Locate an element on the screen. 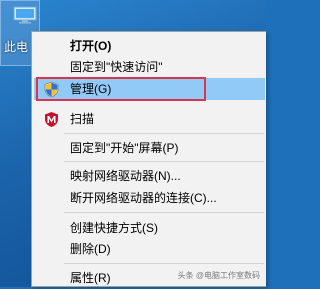 This screenshot has height=289, width=320. watermark: 头条 @电脑工作室数码 is located at coordinates (218, 275).